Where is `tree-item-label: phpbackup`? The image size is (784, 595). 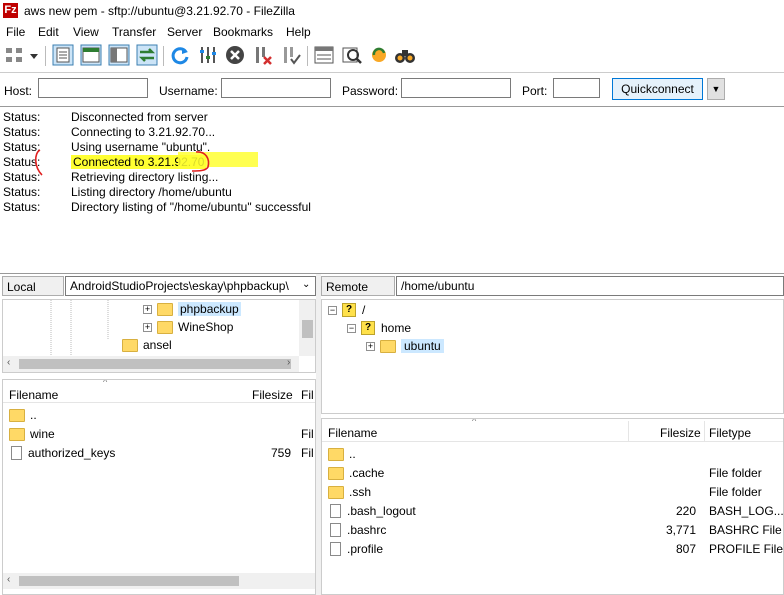 tree-item-label: phpbackup is located at coordinates (209, 309).